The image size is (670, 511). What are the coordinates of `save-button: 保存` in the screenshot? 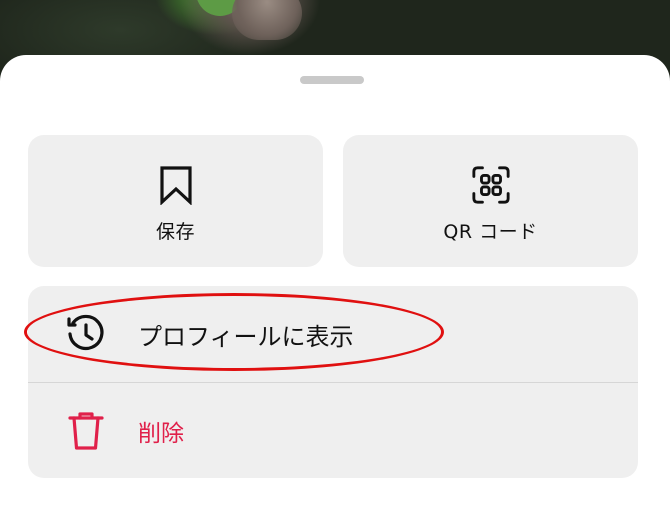 It's located at (175, 201).